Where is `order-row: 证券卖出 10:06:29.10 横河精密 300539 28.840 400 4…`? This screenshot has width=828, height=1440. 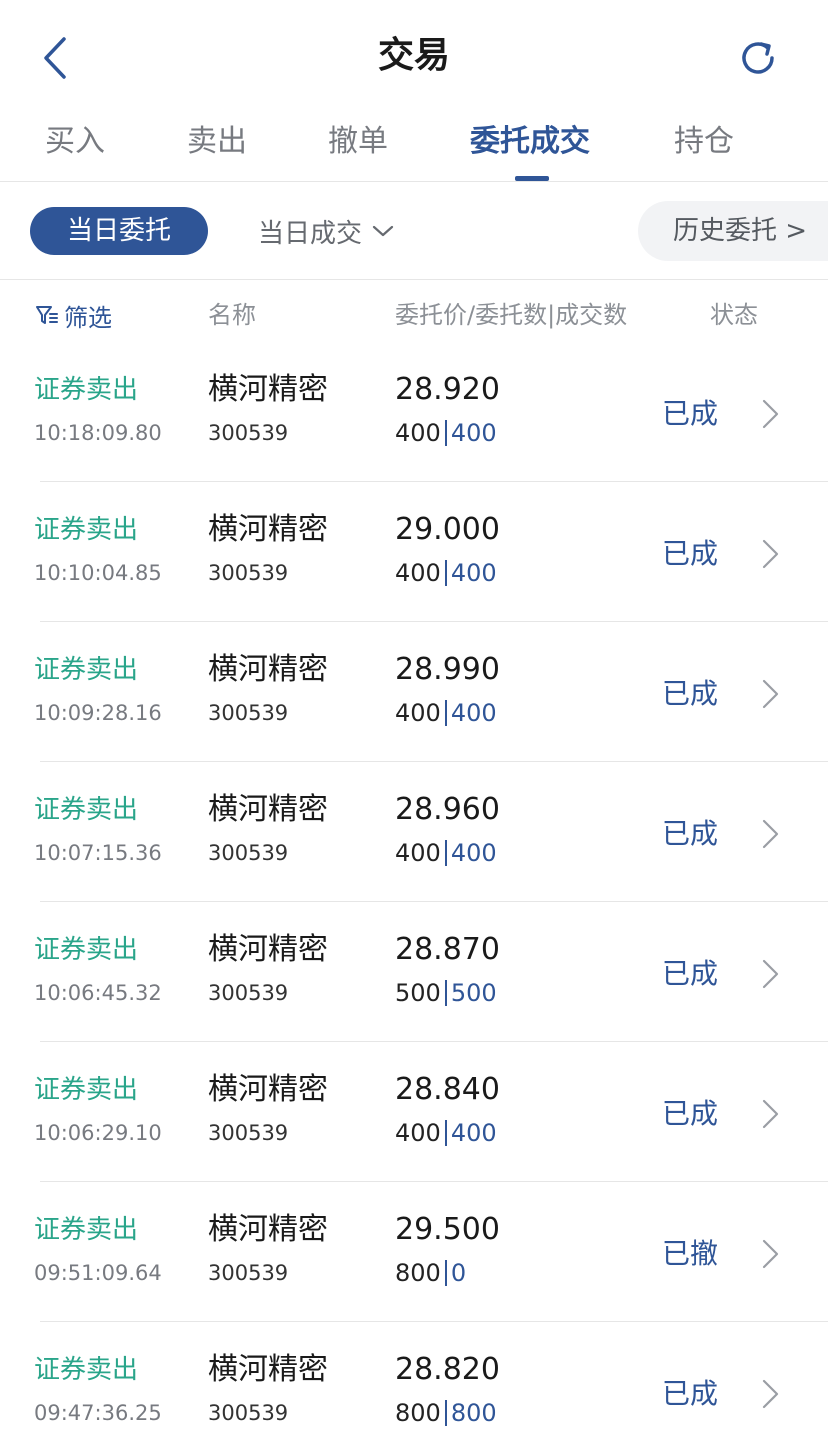
order-row: 证券卖出 10:06:29.10 横河精密 300539 28.840 400 4… is located at coordinates (414, 1112).